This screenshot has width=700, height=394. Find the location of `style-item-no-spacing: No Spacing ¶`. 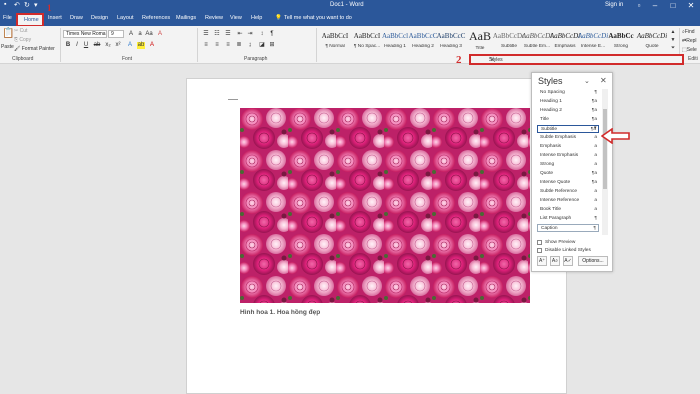

style-item-no-spacing: No Spacing ¶ is located at coordinates (568, 93).